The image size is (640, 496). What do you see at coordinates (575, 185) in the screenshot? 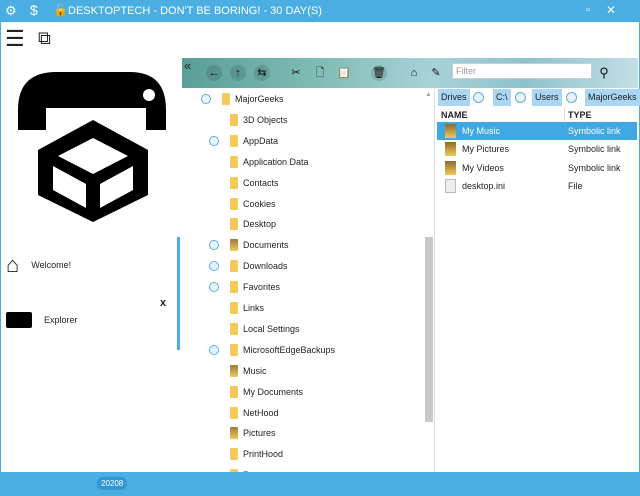
I see `file-type: File` at bounding box center [575, 185].